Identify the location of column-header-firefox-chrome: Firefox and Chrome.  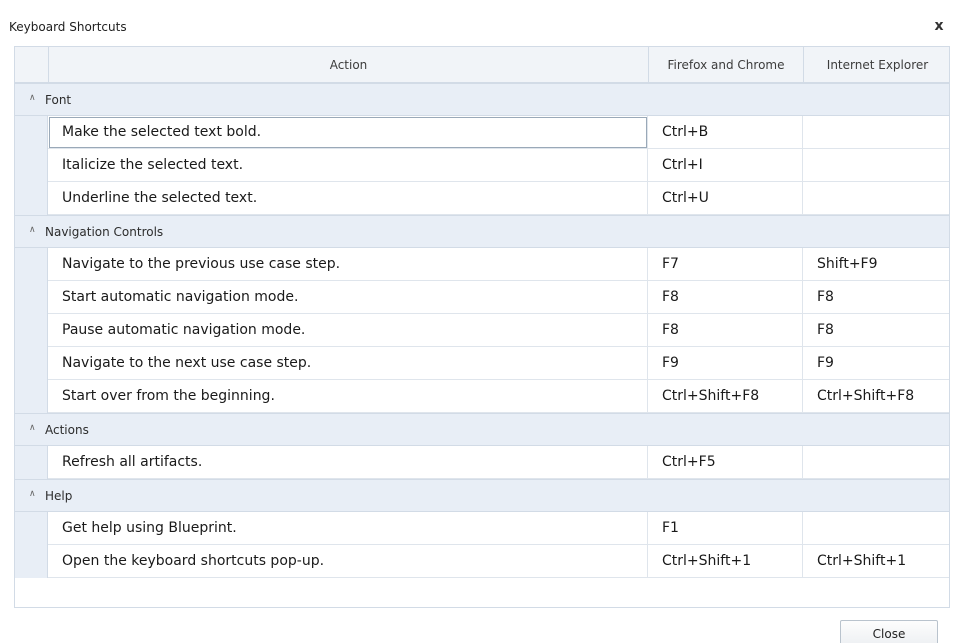
(725, 65).